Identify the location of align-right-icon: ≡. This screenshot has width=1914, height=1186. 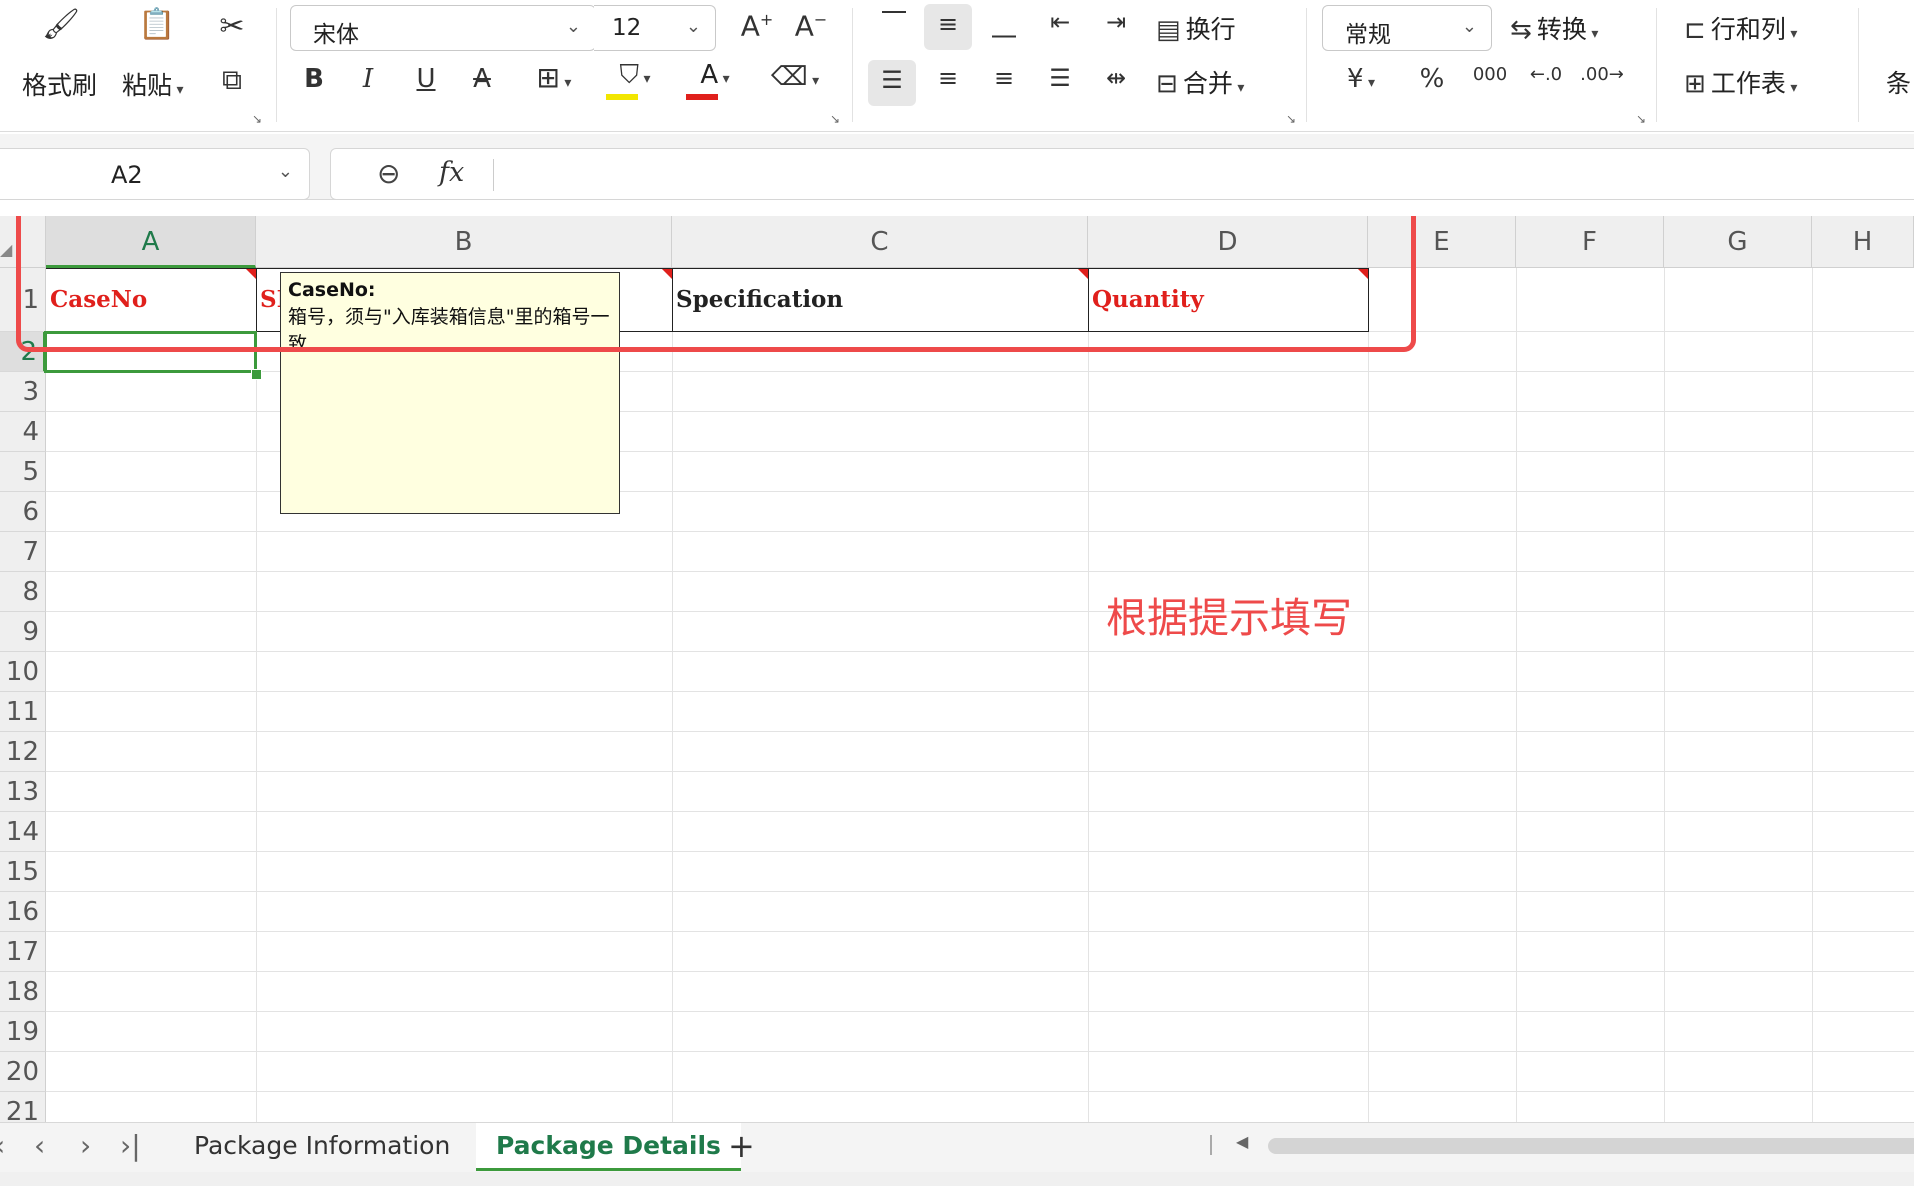
(1004, 78).